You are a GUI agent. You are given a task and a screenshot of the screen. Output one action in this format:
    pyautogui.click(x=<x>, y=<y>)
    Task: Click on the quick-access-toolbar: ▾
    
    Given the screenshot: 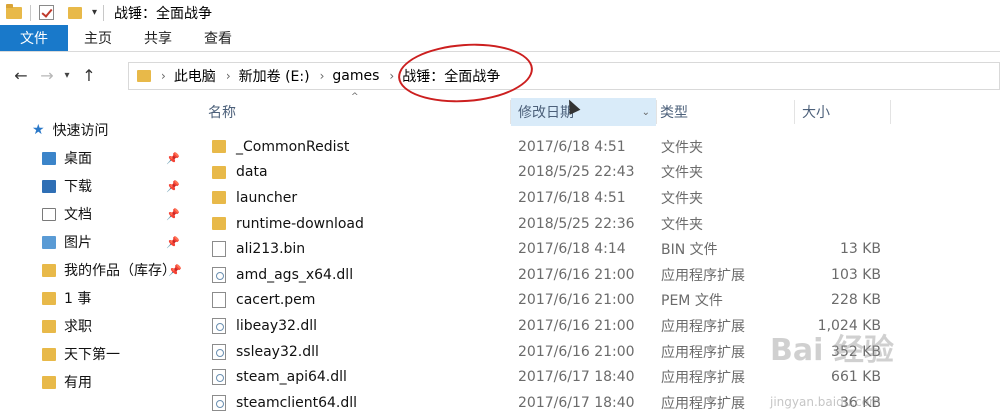 What is the action you would take?
    pyautogui.click(x=52, y=12)
    